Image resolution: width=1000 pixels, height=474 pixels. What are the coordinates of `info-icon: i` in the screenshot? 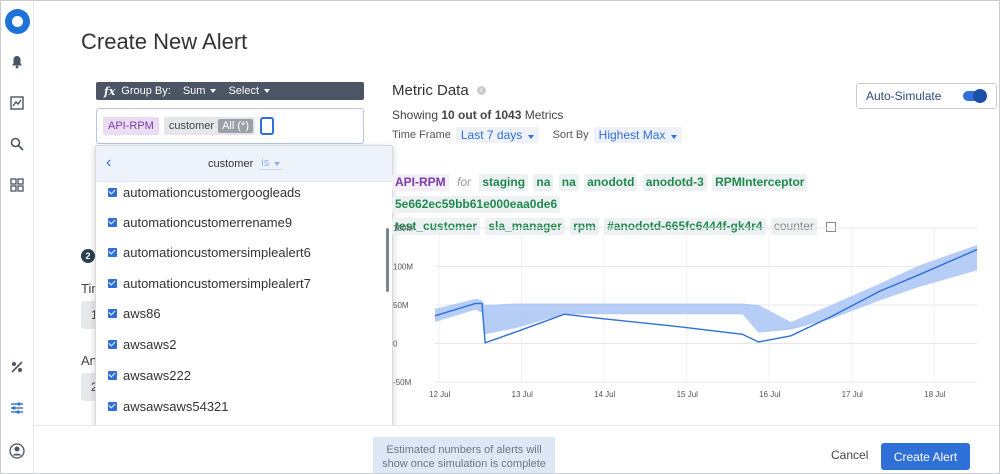 It's located at (481, 90).